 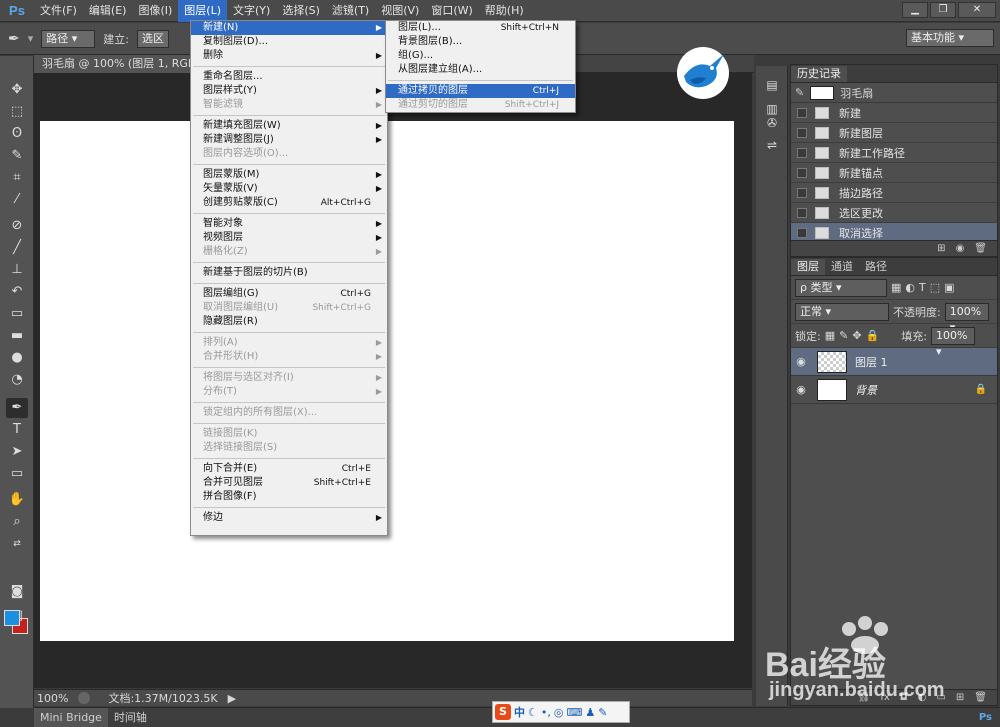 What do you see at coordinates (400, 11) in the screenshot?
I see `menu-item-7: 视图(V)` at bounding box center [400, 11].